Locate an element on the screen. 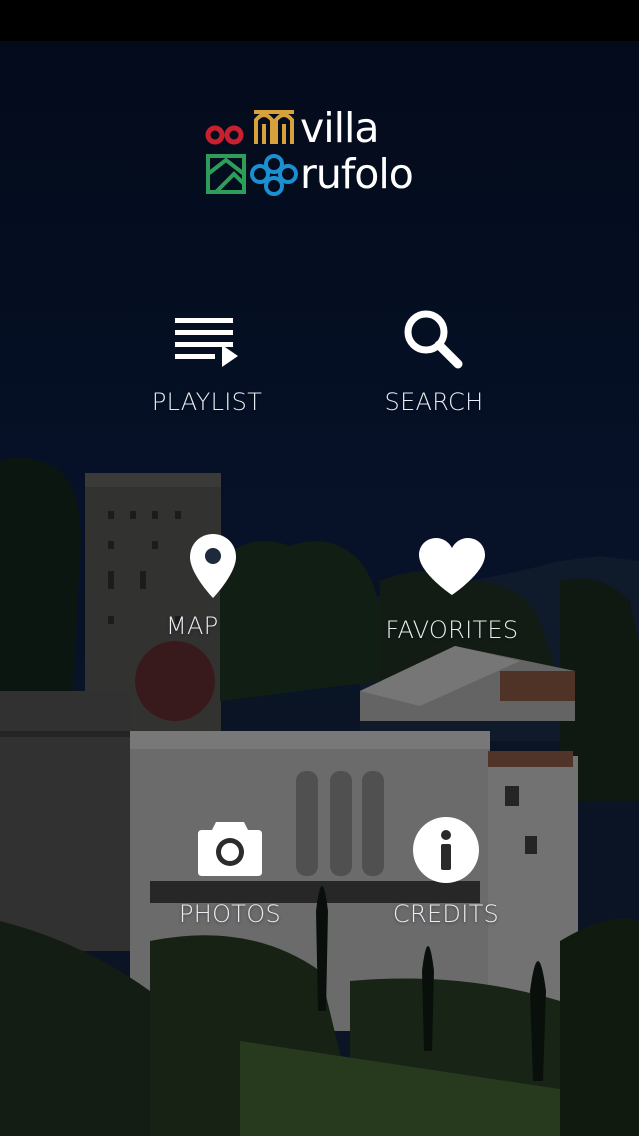 Image resolution: width=639 pixels, height=1136 pixels. logo-text-rufolo: rufolo is located at coordinates (357, 174).